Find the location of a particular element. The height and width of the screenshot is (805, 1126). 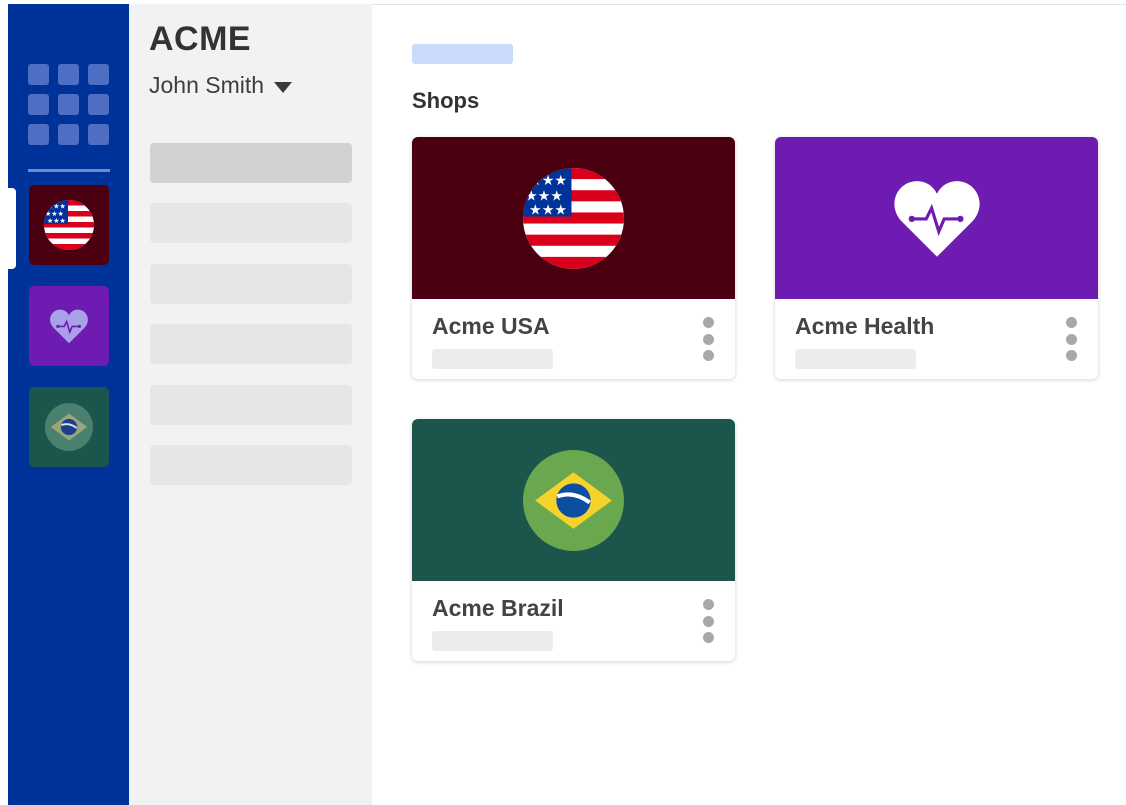

shop-name: Acme Health is located at coordinates (865, 326).